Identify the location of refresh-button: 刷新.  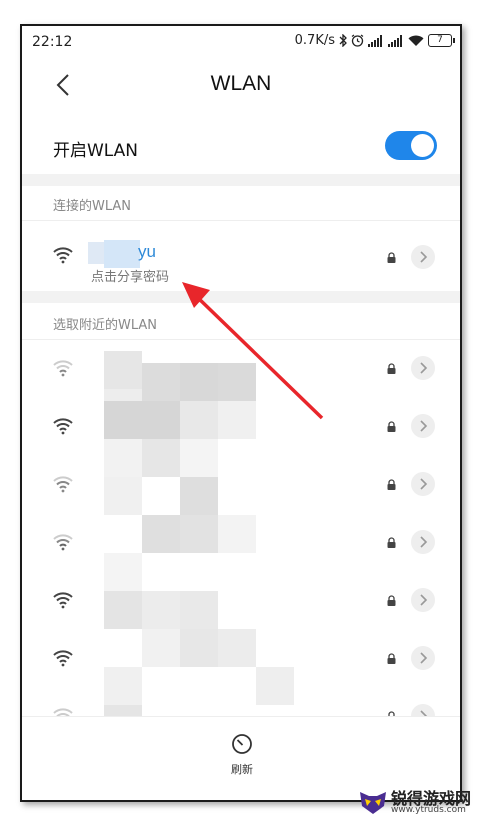
(242, 758).